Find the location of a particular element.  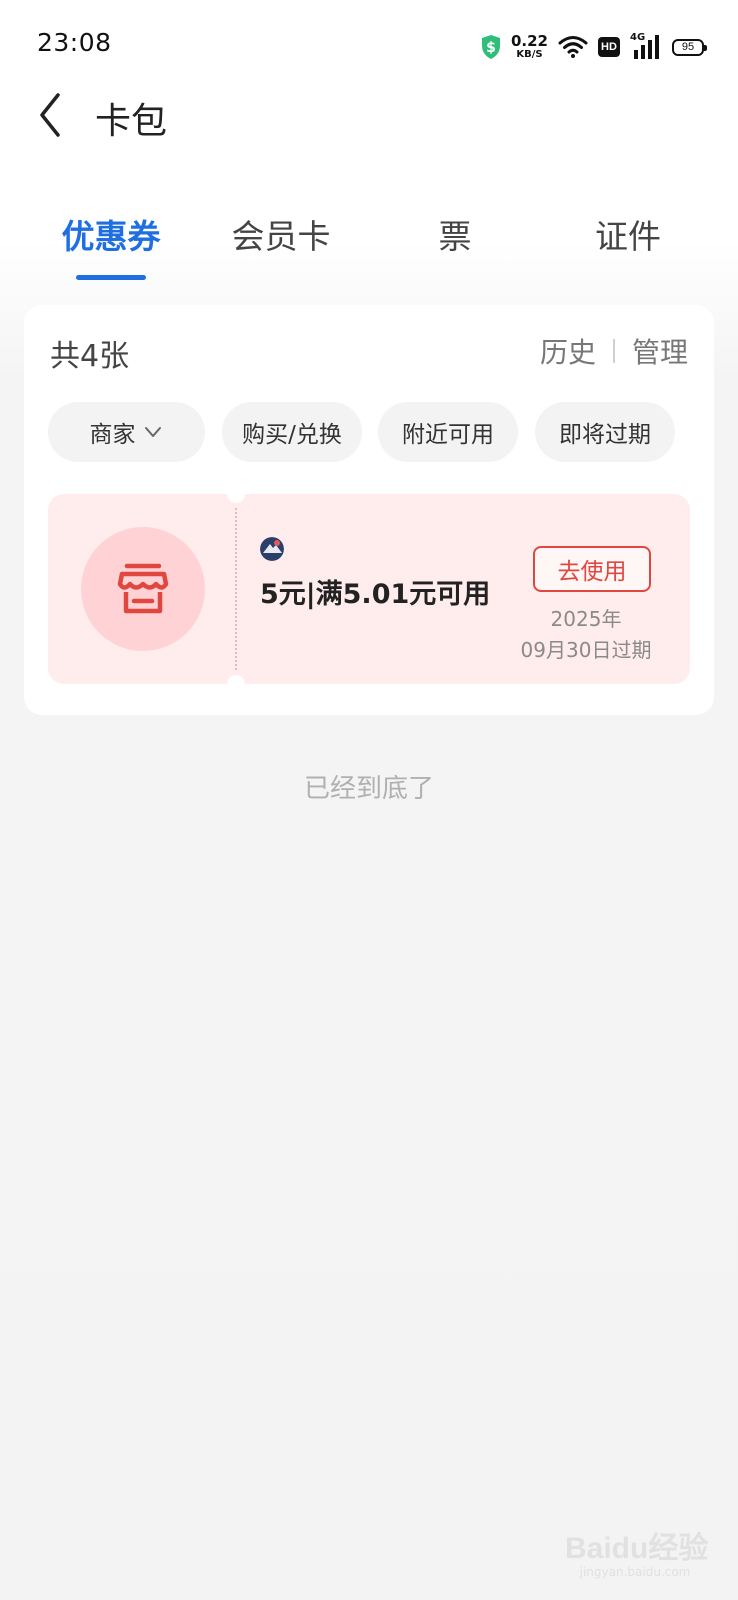

use-coupon-button: 去使用 is located at coordinates (592, 569).